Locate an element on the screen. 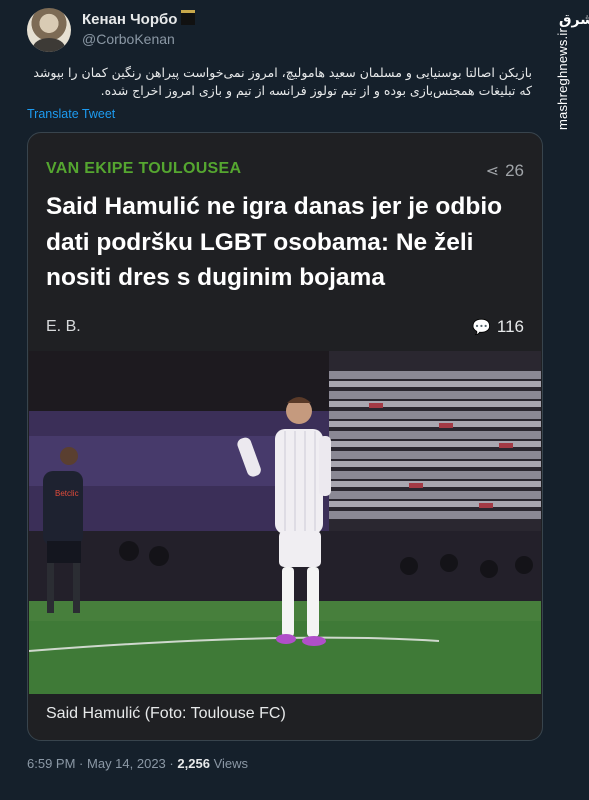 This screenshot has width=589, height=800. comment-count: 💬 116 is located at coordinates (498, 327).